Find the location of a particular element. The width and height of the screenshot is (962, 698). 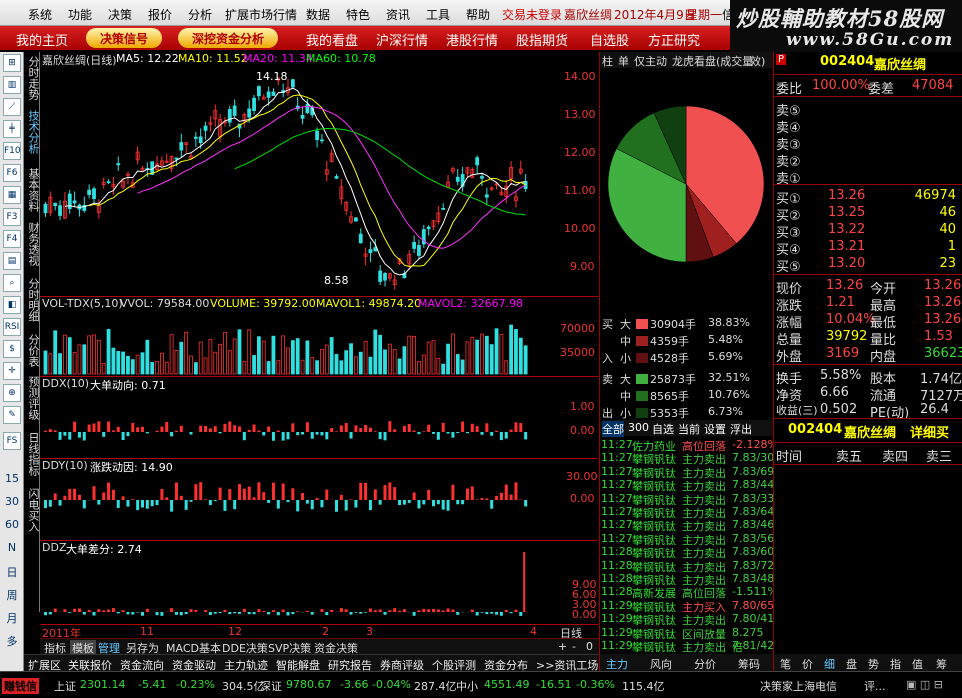

tab-float: 浮出 is located at coordinates (741, 429).